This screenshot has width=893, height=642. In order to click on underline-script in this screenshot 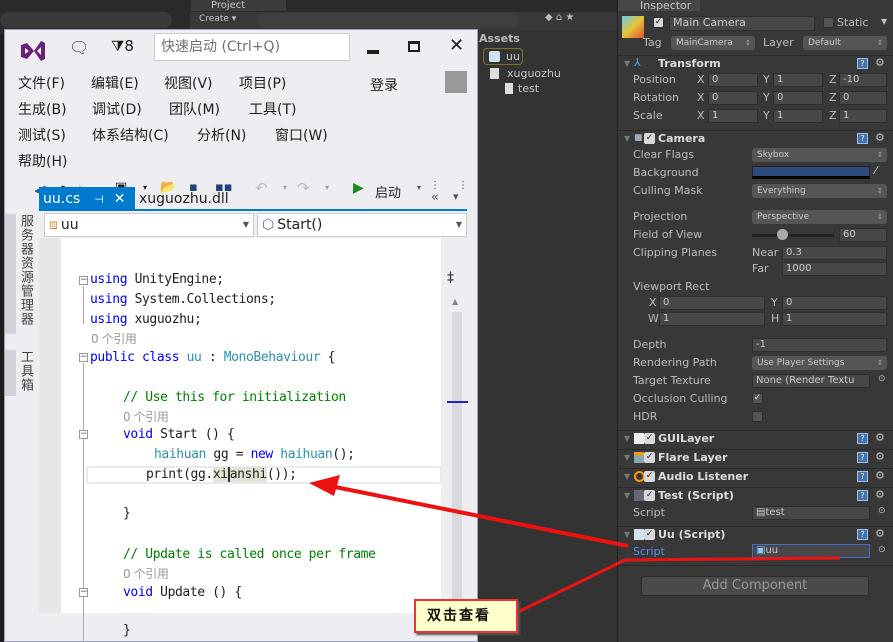, I will do `click(732, 559)`.